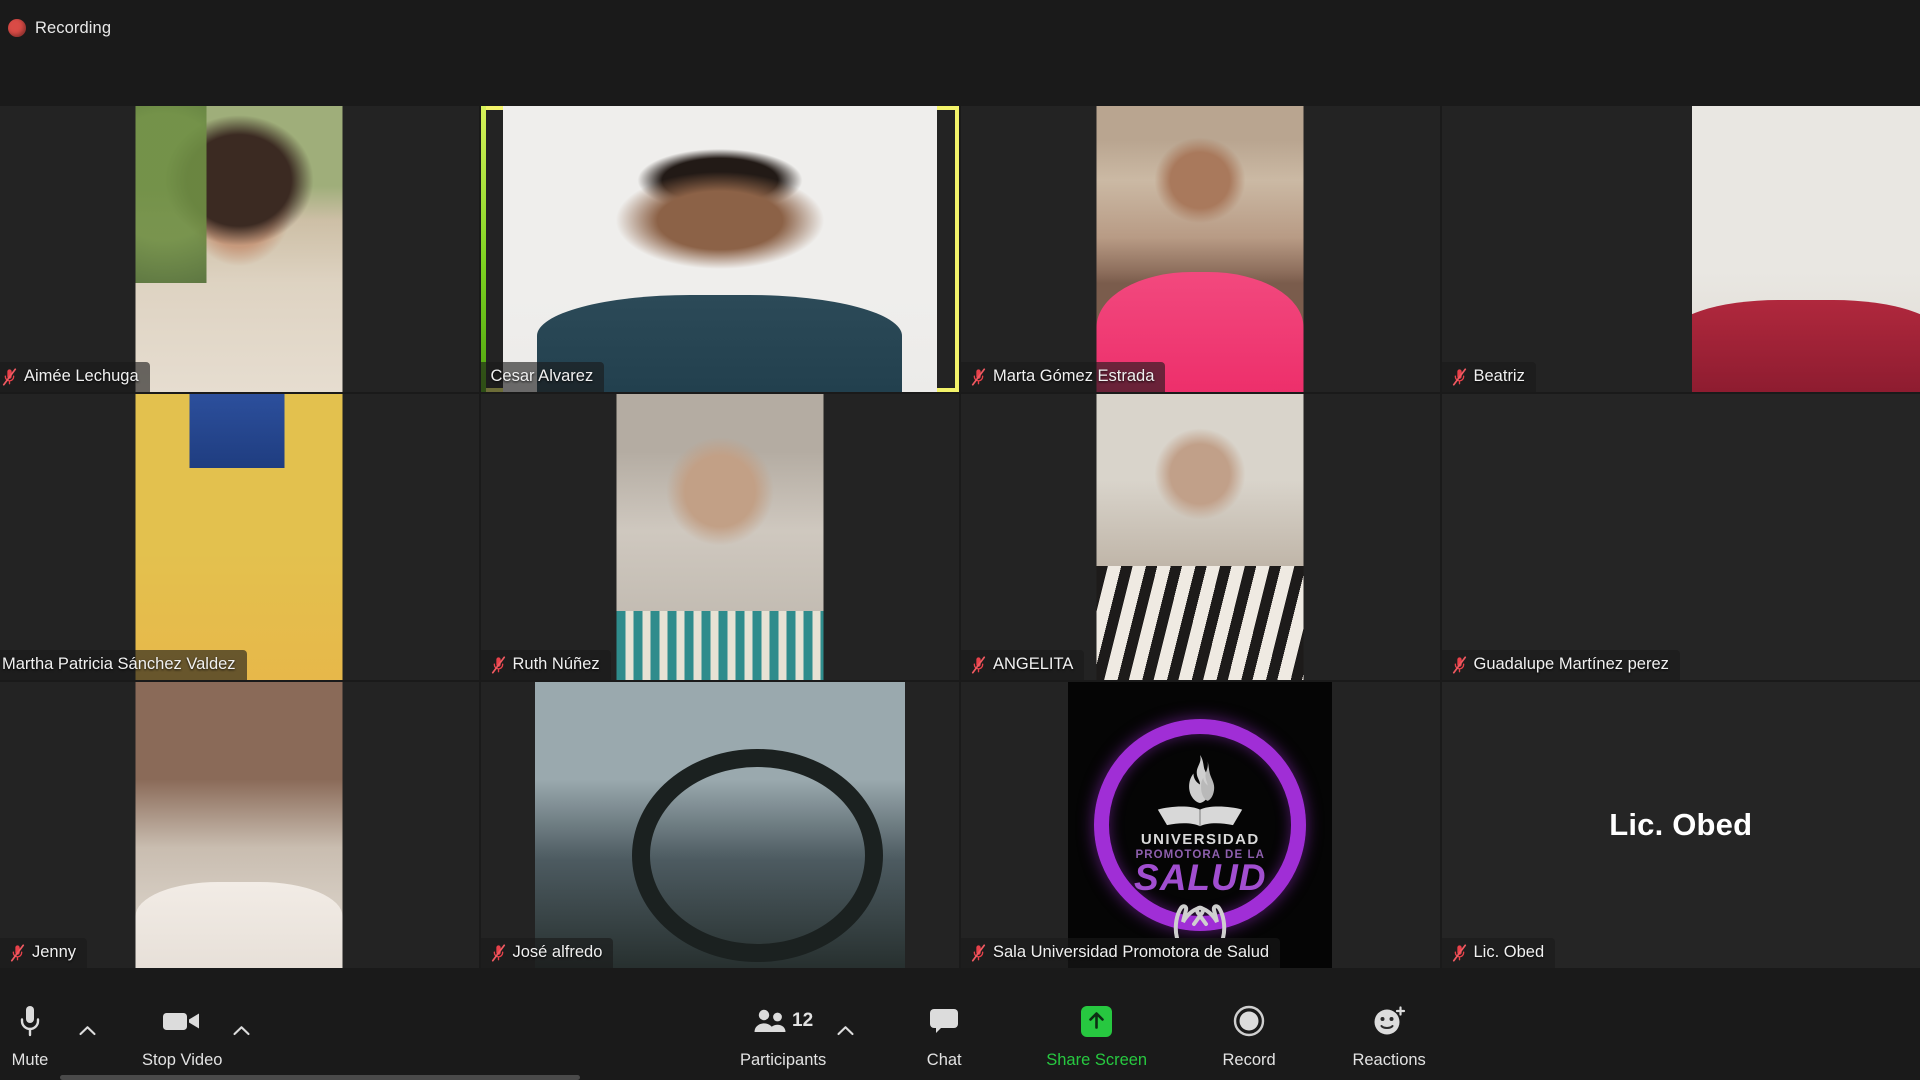 This screenshot has width=1920, height=1080. What do you see at coordinates (1074, 376) in the screenshot?
I see `participant-name: Marta Gómez Estrada` at bounding box center [1074, 376].